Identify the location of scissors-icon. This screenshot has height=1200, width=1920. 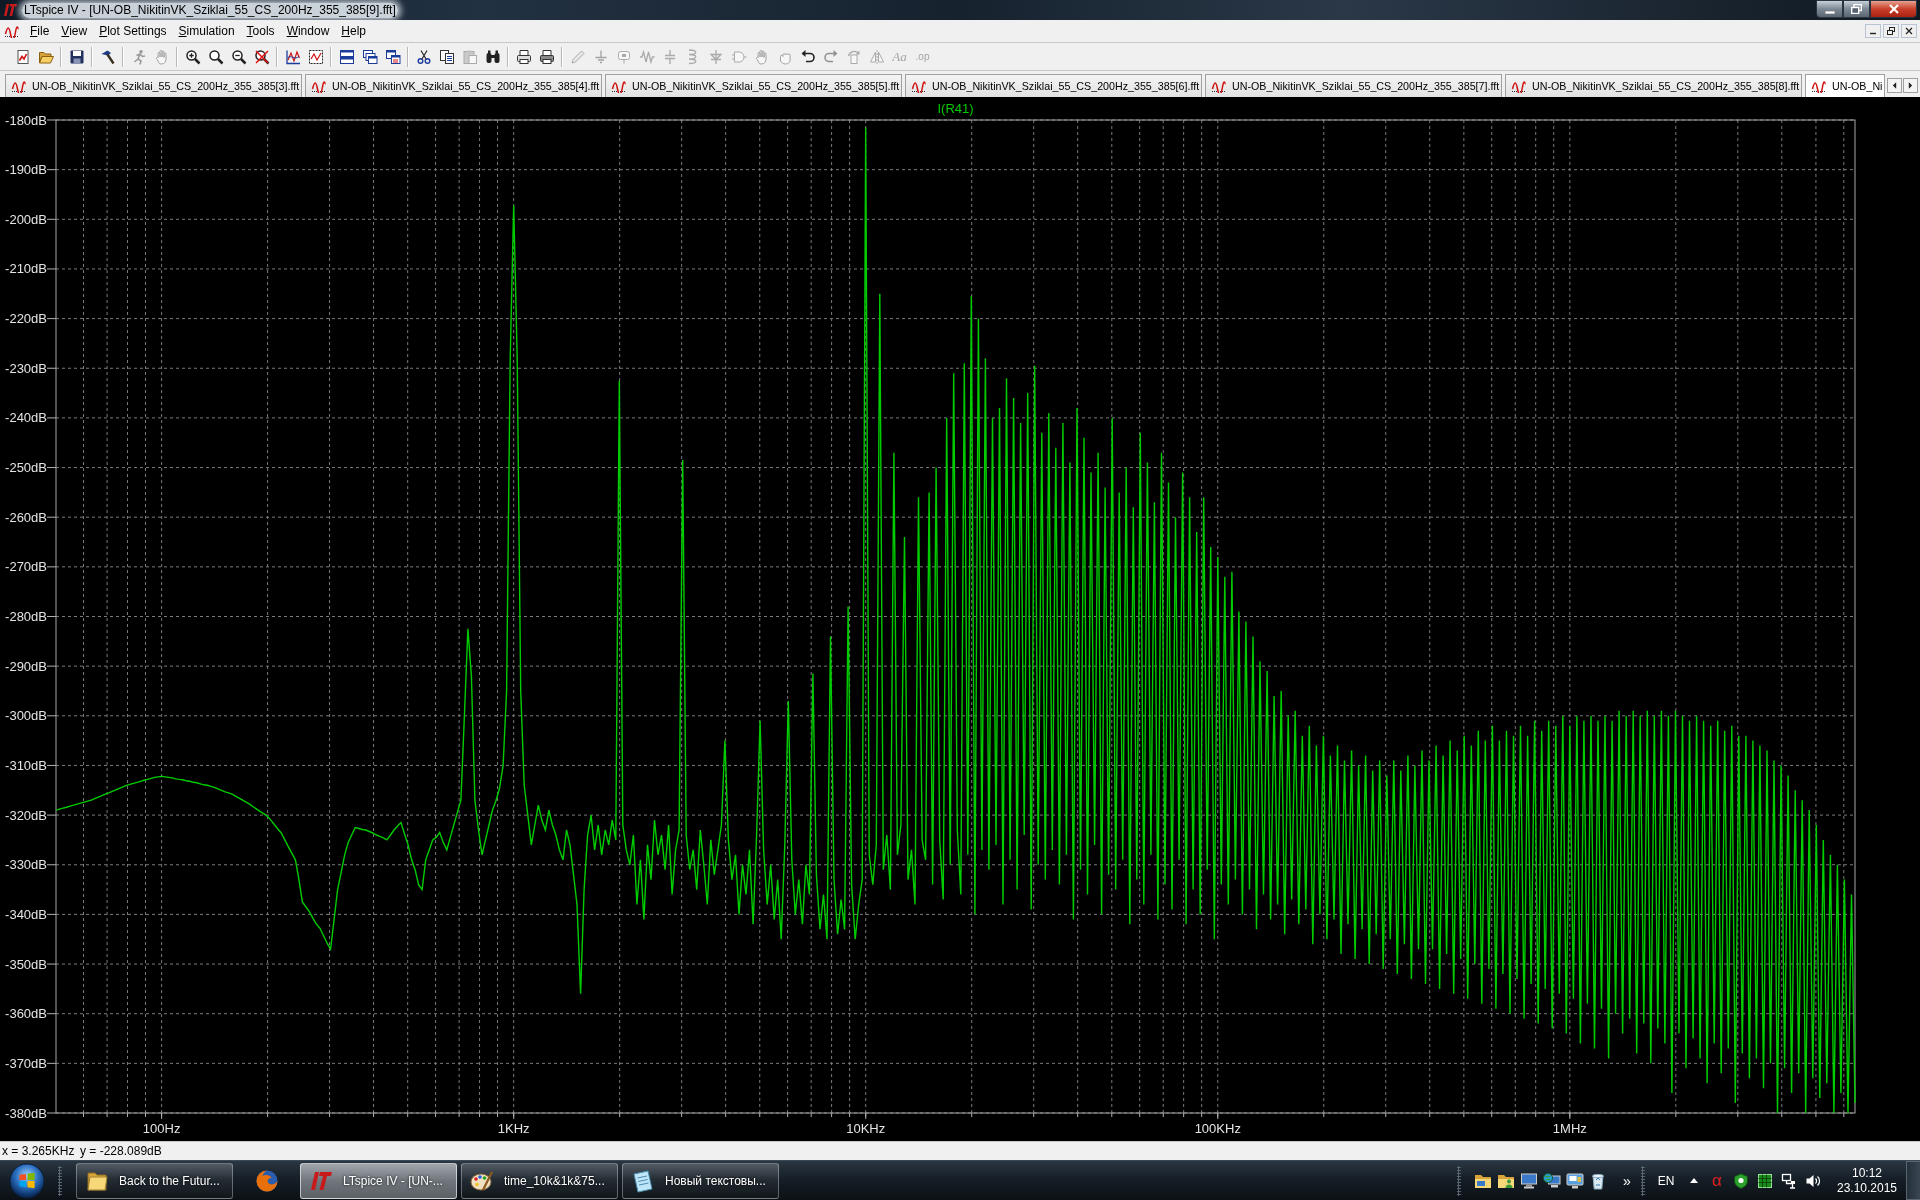
(423, 56).